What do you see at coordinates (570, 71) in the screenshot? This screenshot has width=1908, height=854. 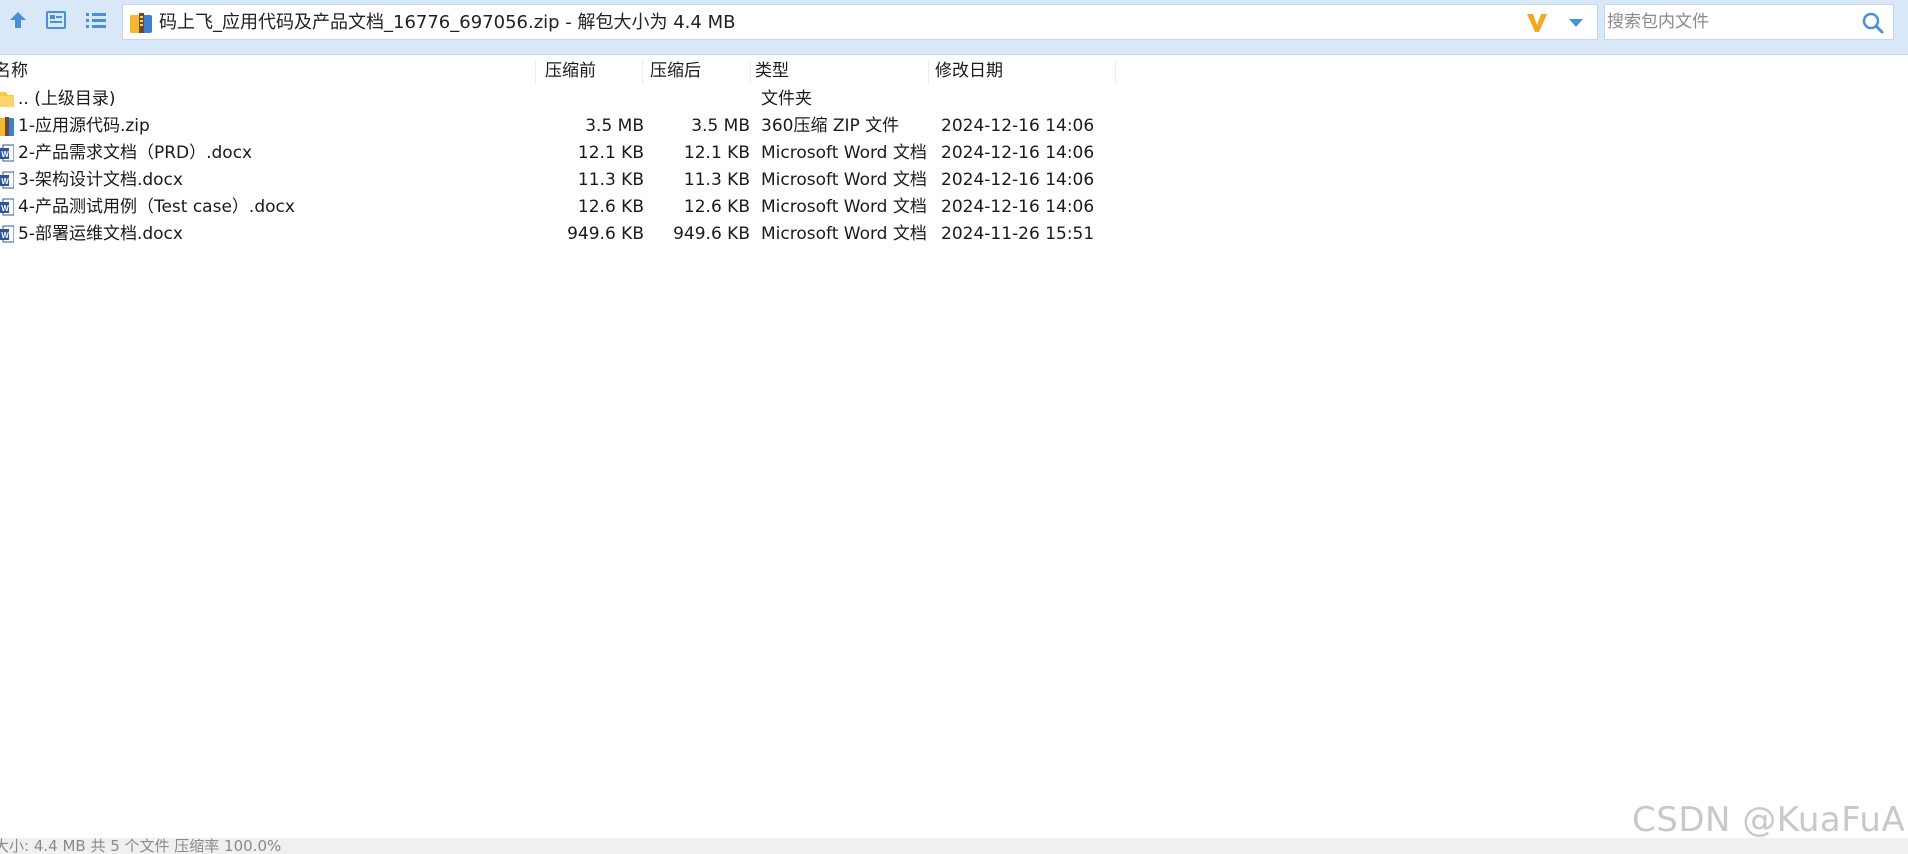 I see `column-before: 压缩前` at bounding box center [570, 71].